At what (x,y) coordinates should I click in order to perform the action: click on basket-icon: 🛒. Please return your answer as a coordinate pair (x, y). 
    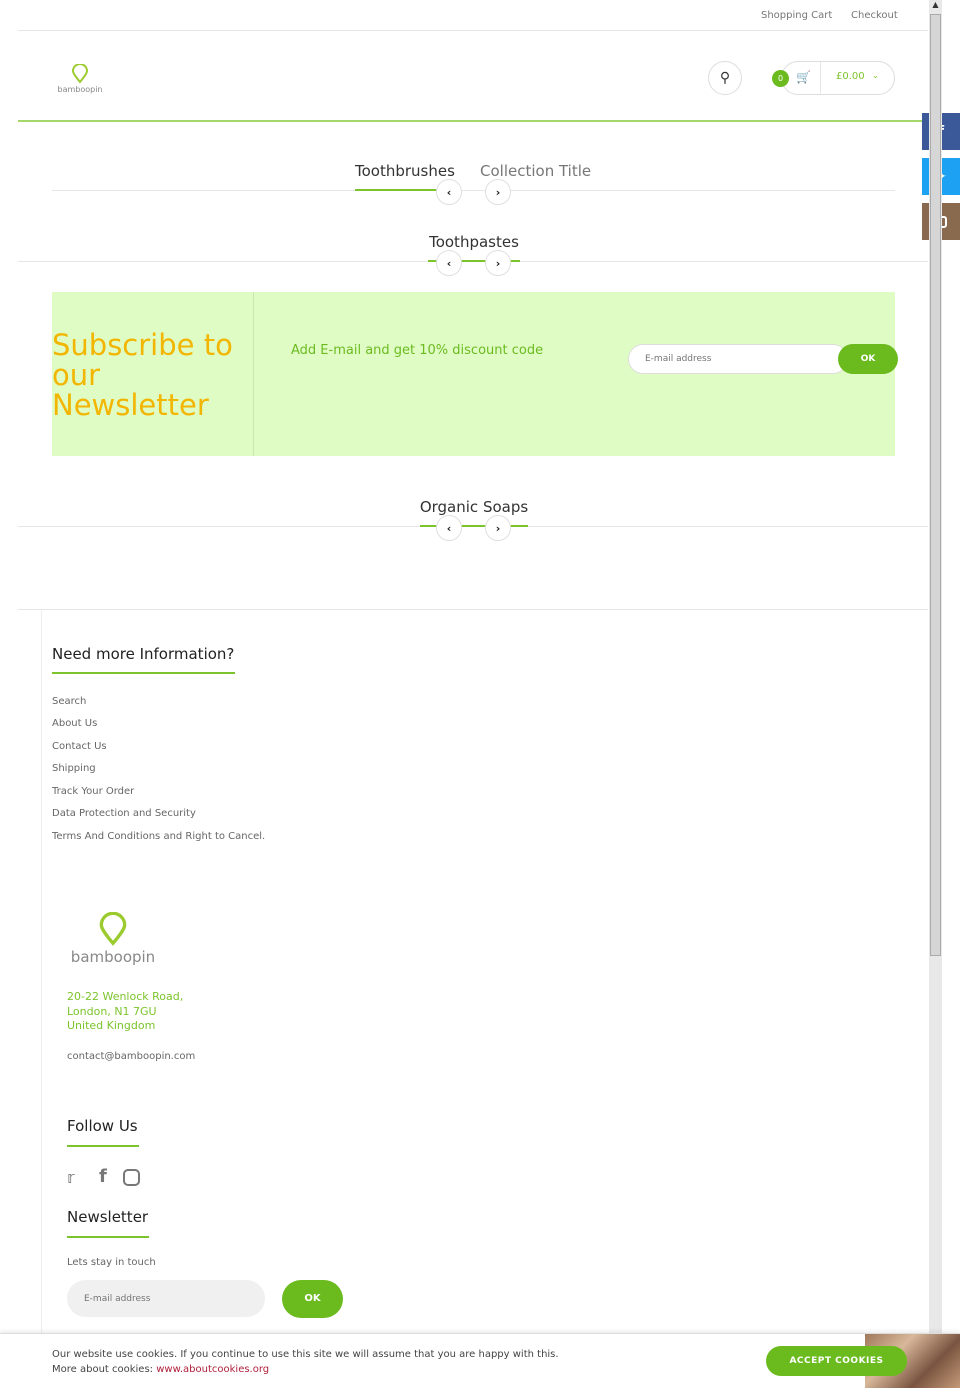
    Looking at the image, I should click on (803, 77).